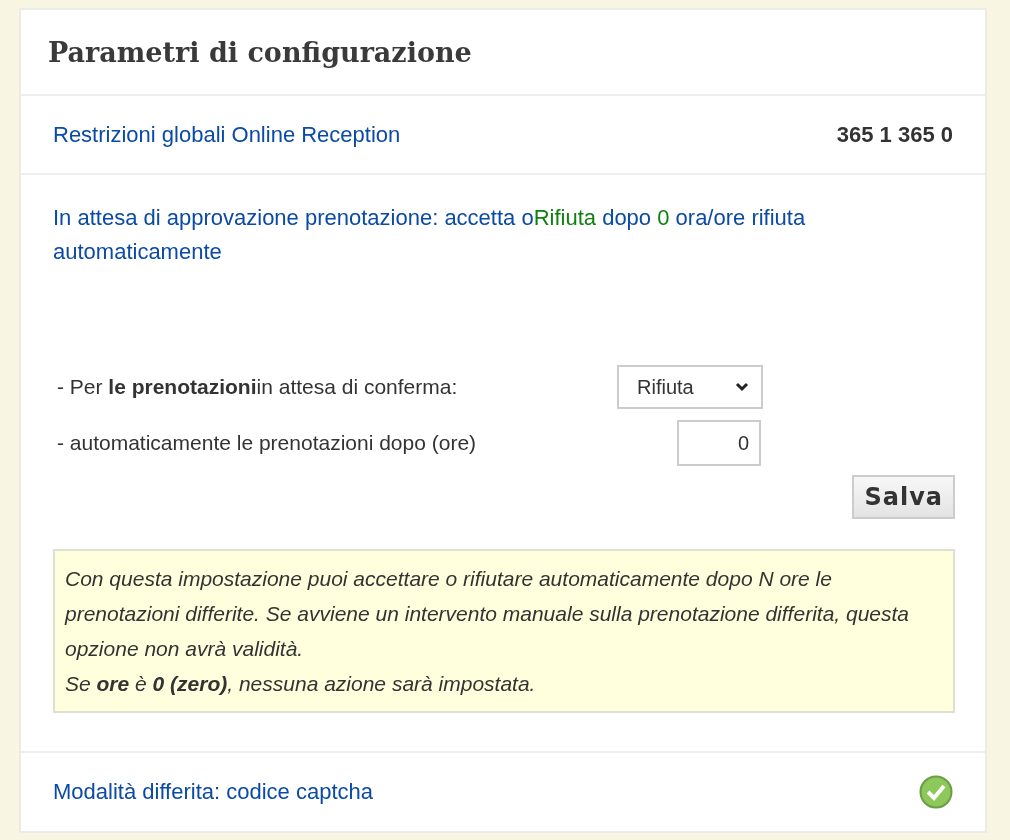 This screenshot has height=840, width=1010. Describe the element at coordinates (267, 443) in the screenshot. I see `hours-label: - automaticamente le prenotazioni dopo (ore)` at that location.